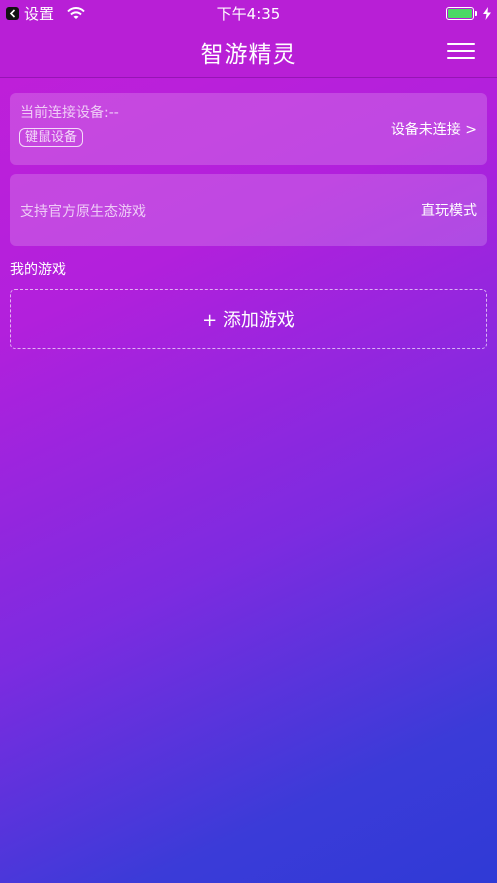 This screenshot has width=497, height=883. I want to click on supported-games-label: 支持官方原生态游戏, so click(83, 212).